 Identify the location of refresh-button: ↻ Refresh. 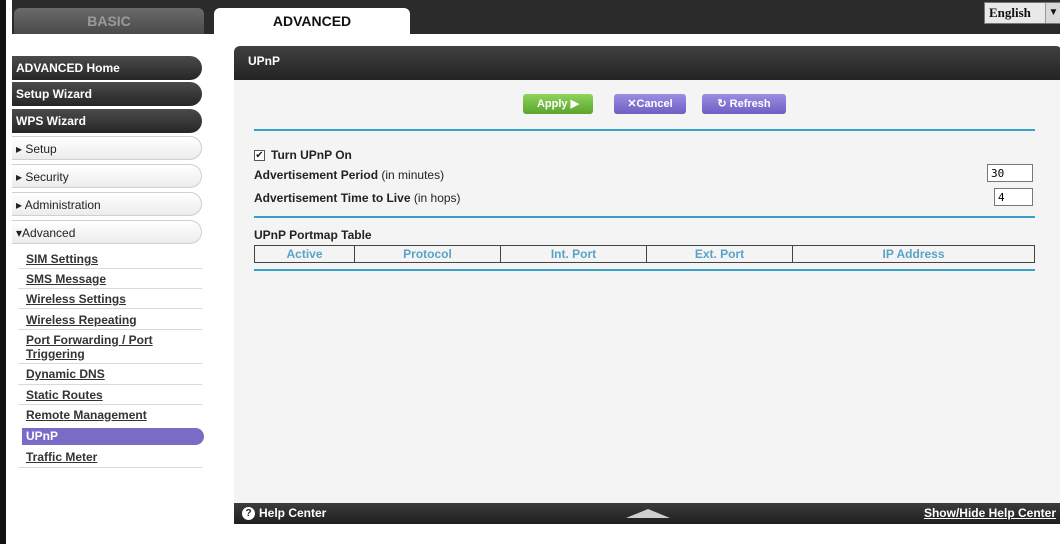
(744, 104).